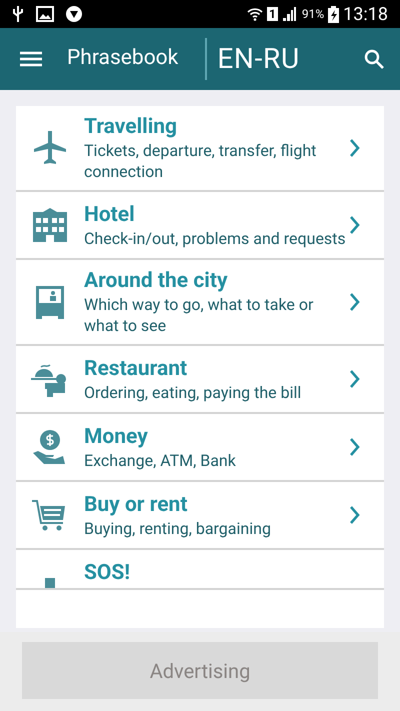  I want to click on search-icon, so click(374, 59).